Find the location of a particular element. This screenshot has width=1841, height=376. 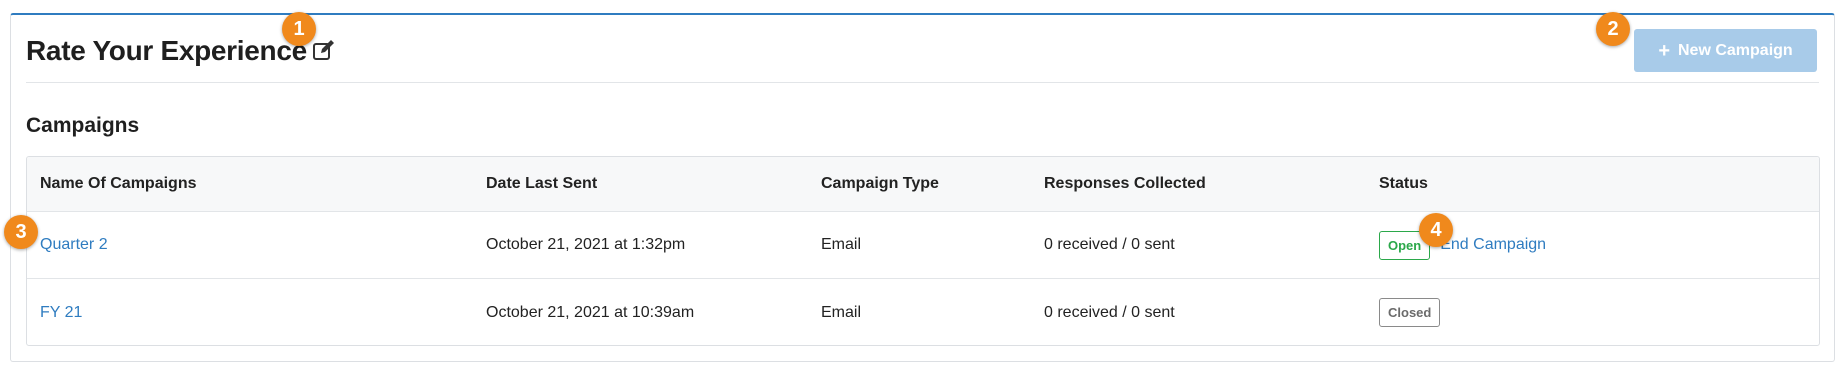

callout-marker: 4 is located at coordinates (1436, 230).